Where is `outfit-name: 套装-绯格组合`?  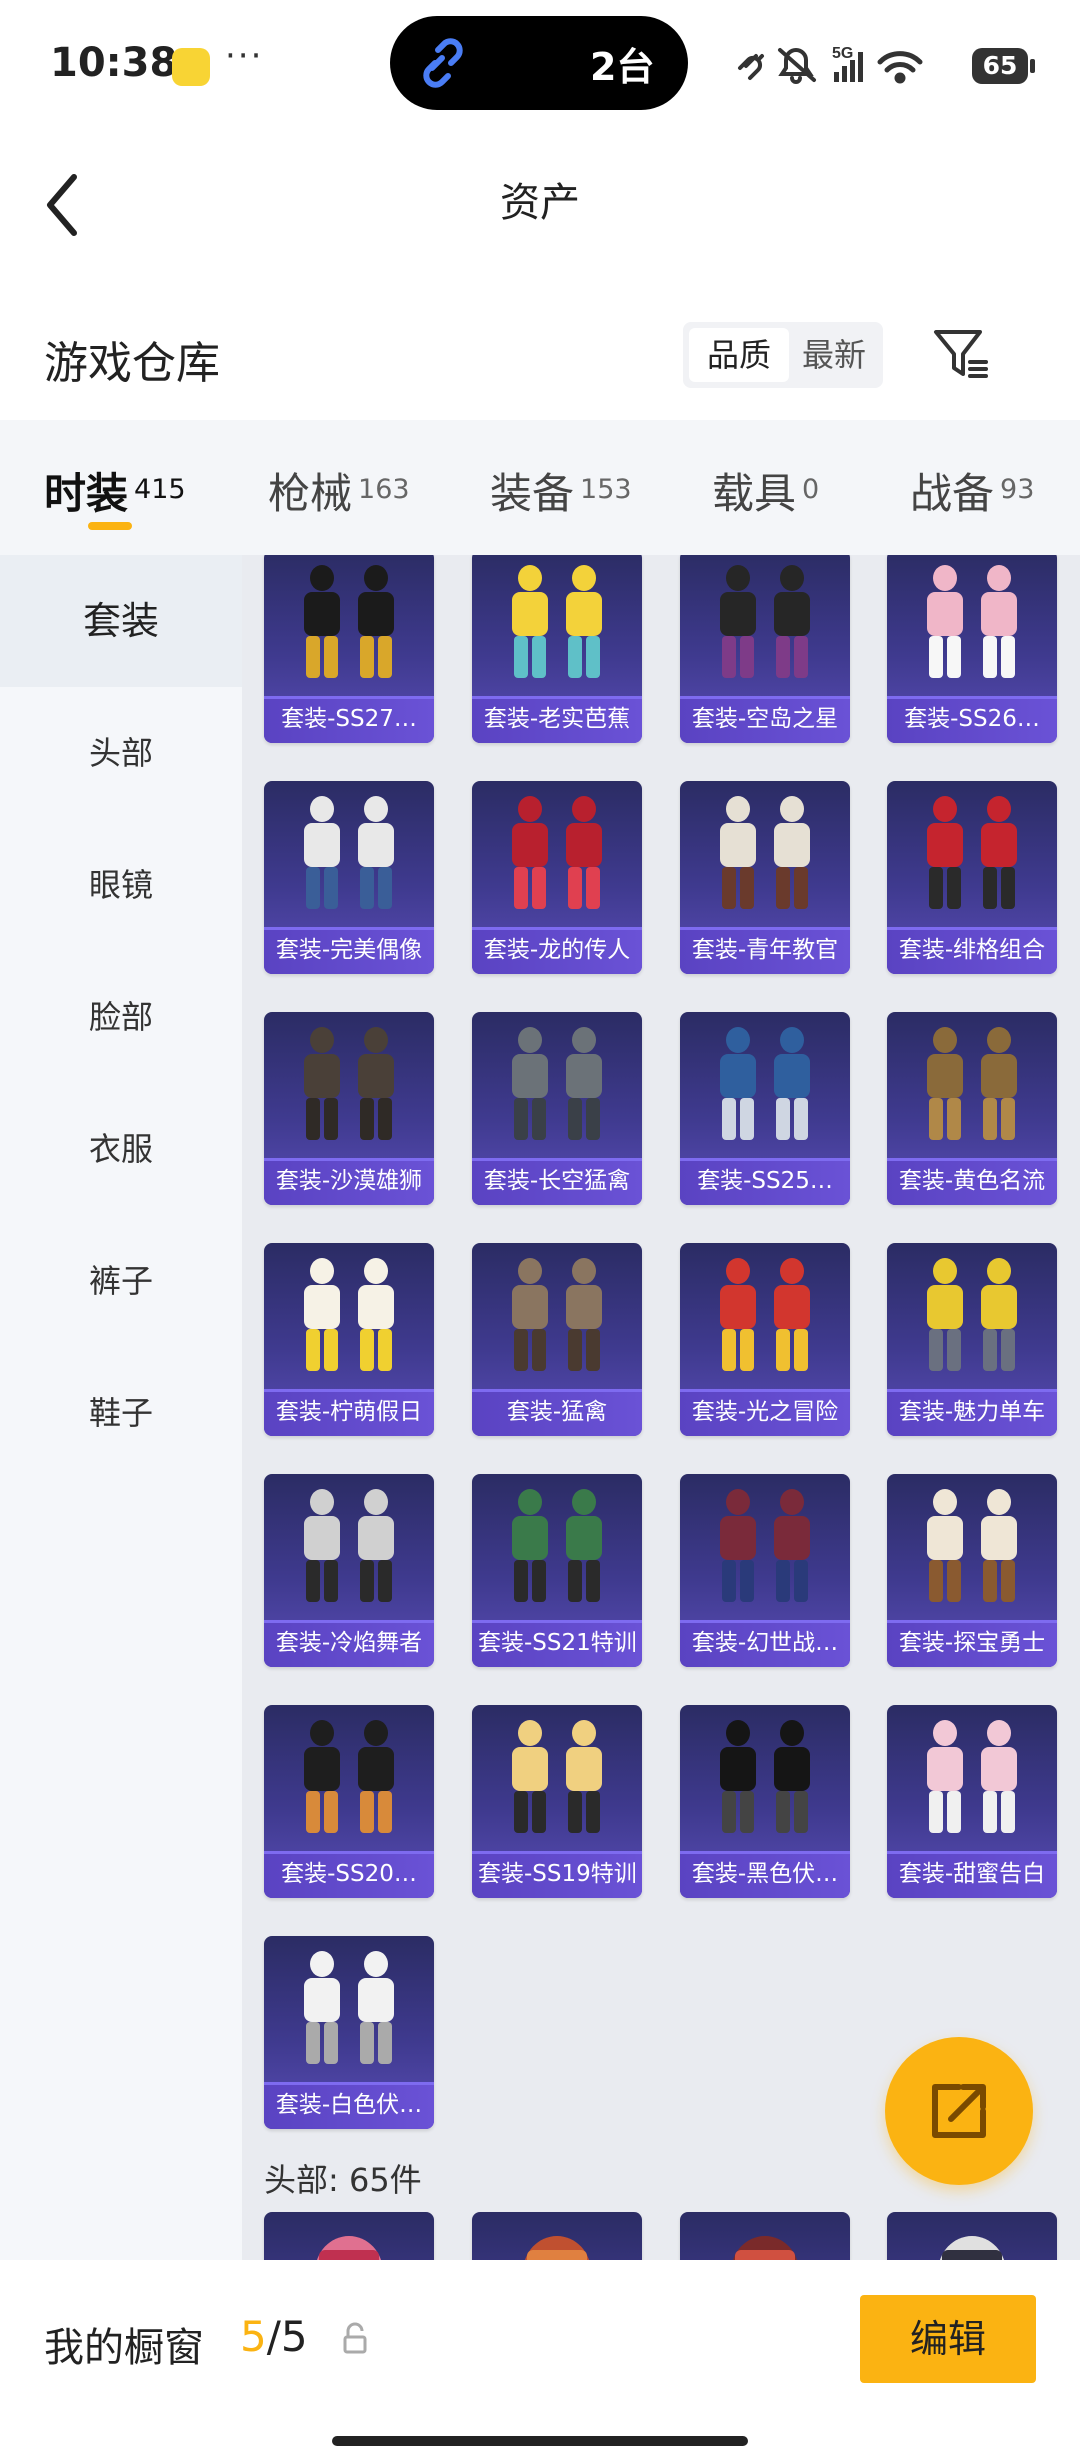
outfit-name: 套装-绯格组合 is located at coordinates (972, 950).